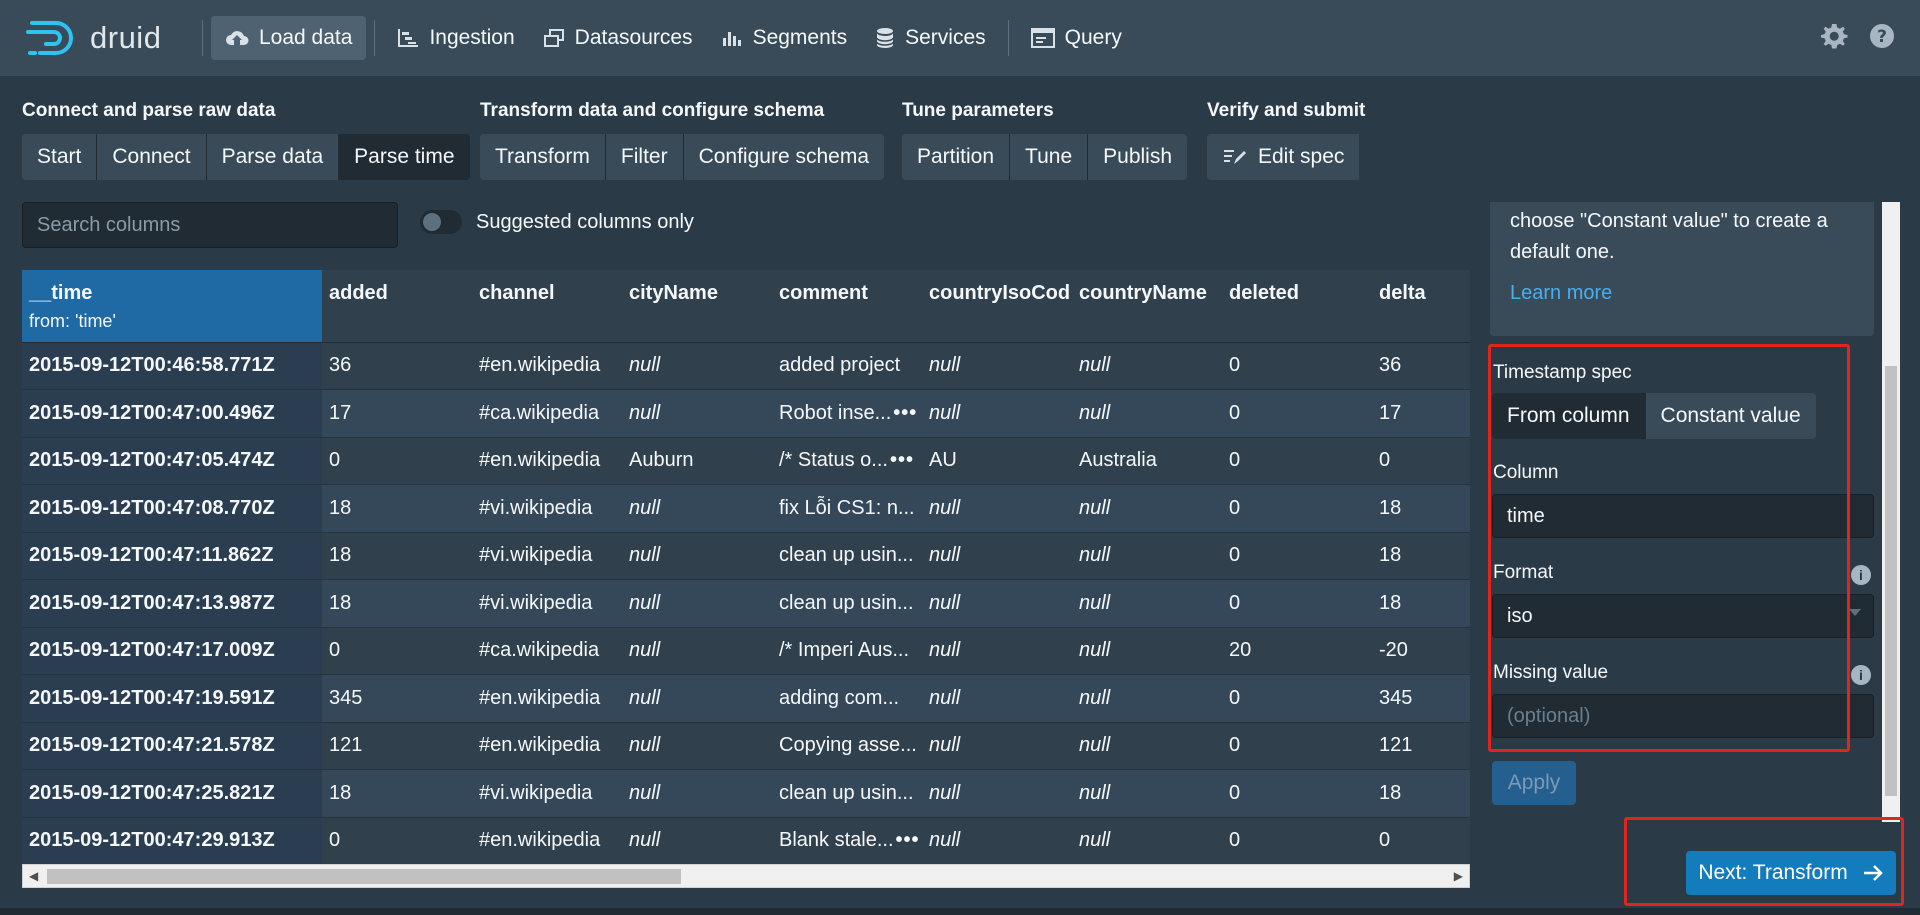  Describe the element at coordinates (172, 840) in the screenshot. I see `table-cell-time: 2015-09-12T00:47:29.913Z` at that location.